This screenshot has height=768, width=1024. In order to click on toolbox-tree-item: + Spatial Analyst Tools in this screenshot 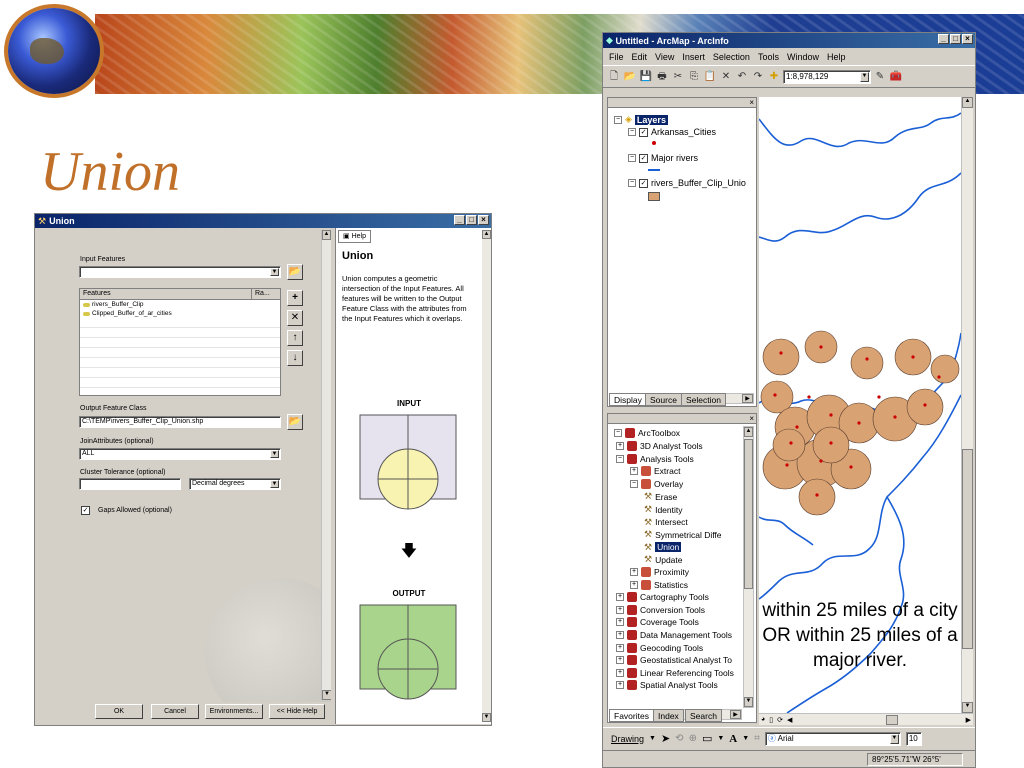, I will do `click(667, 685)`.